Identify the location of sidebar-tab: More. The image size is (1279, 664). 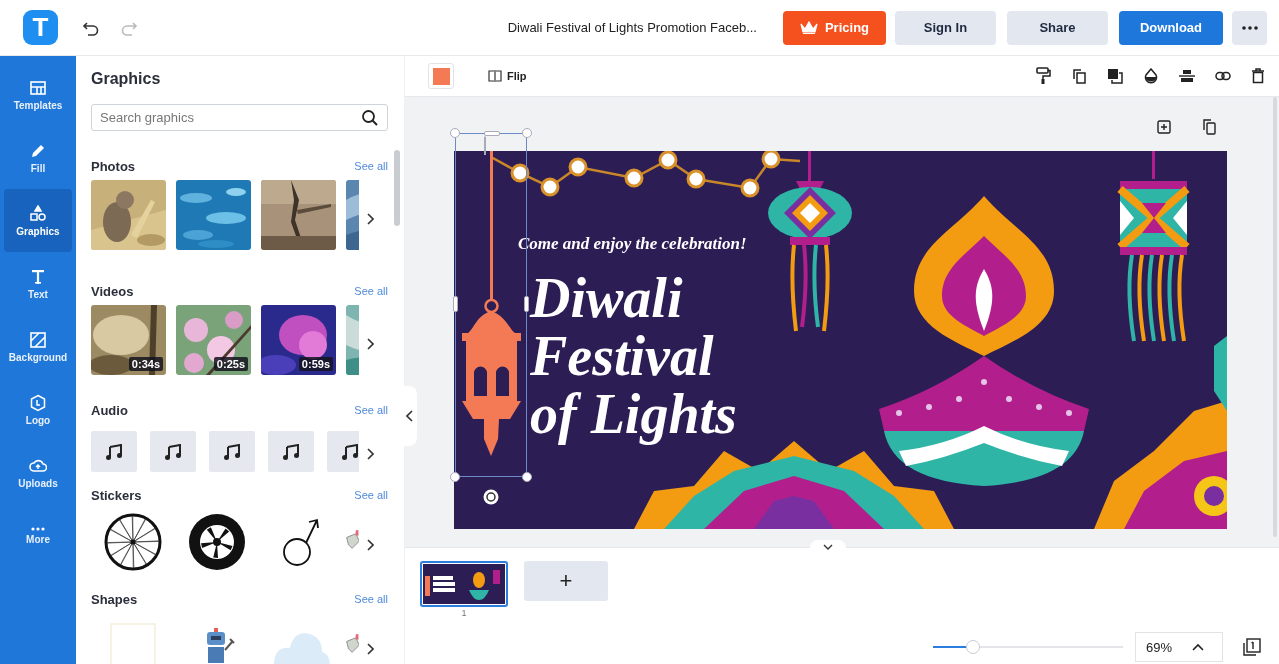
(38, 535).